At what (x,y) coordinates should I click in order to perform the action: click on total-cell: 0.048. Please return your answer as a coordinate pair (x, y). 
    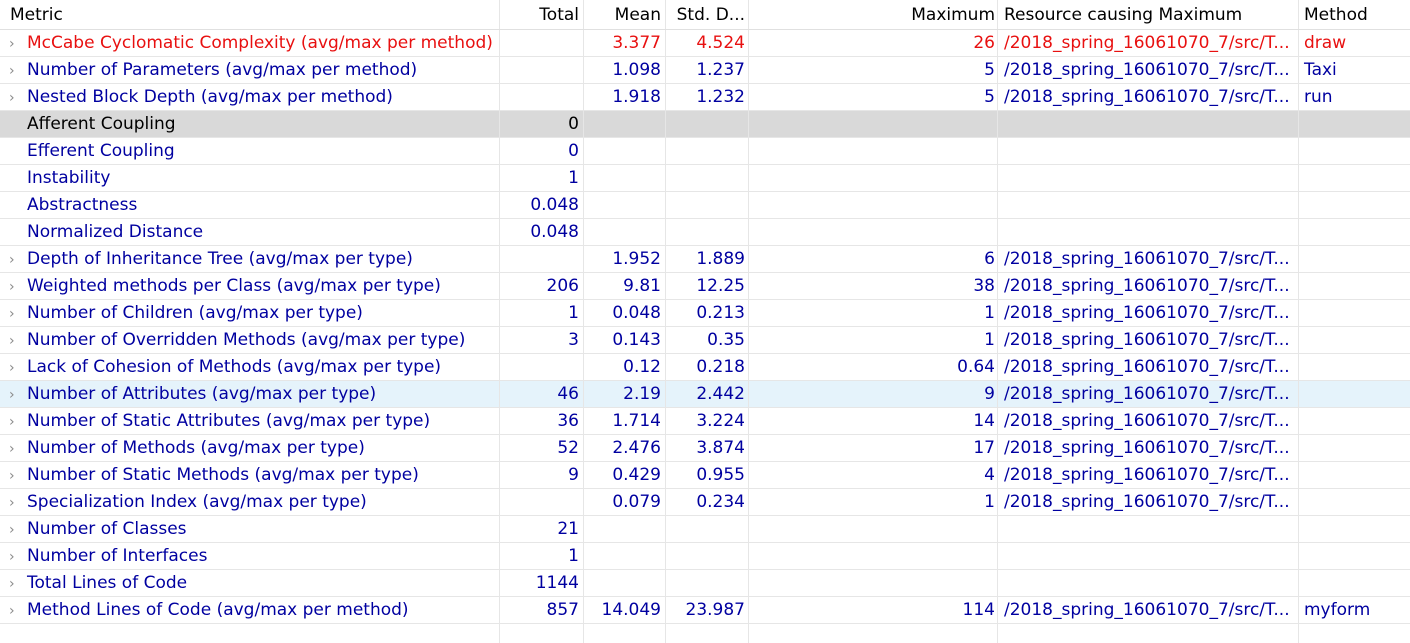
    Looking at the image, I should click on (542, 205).